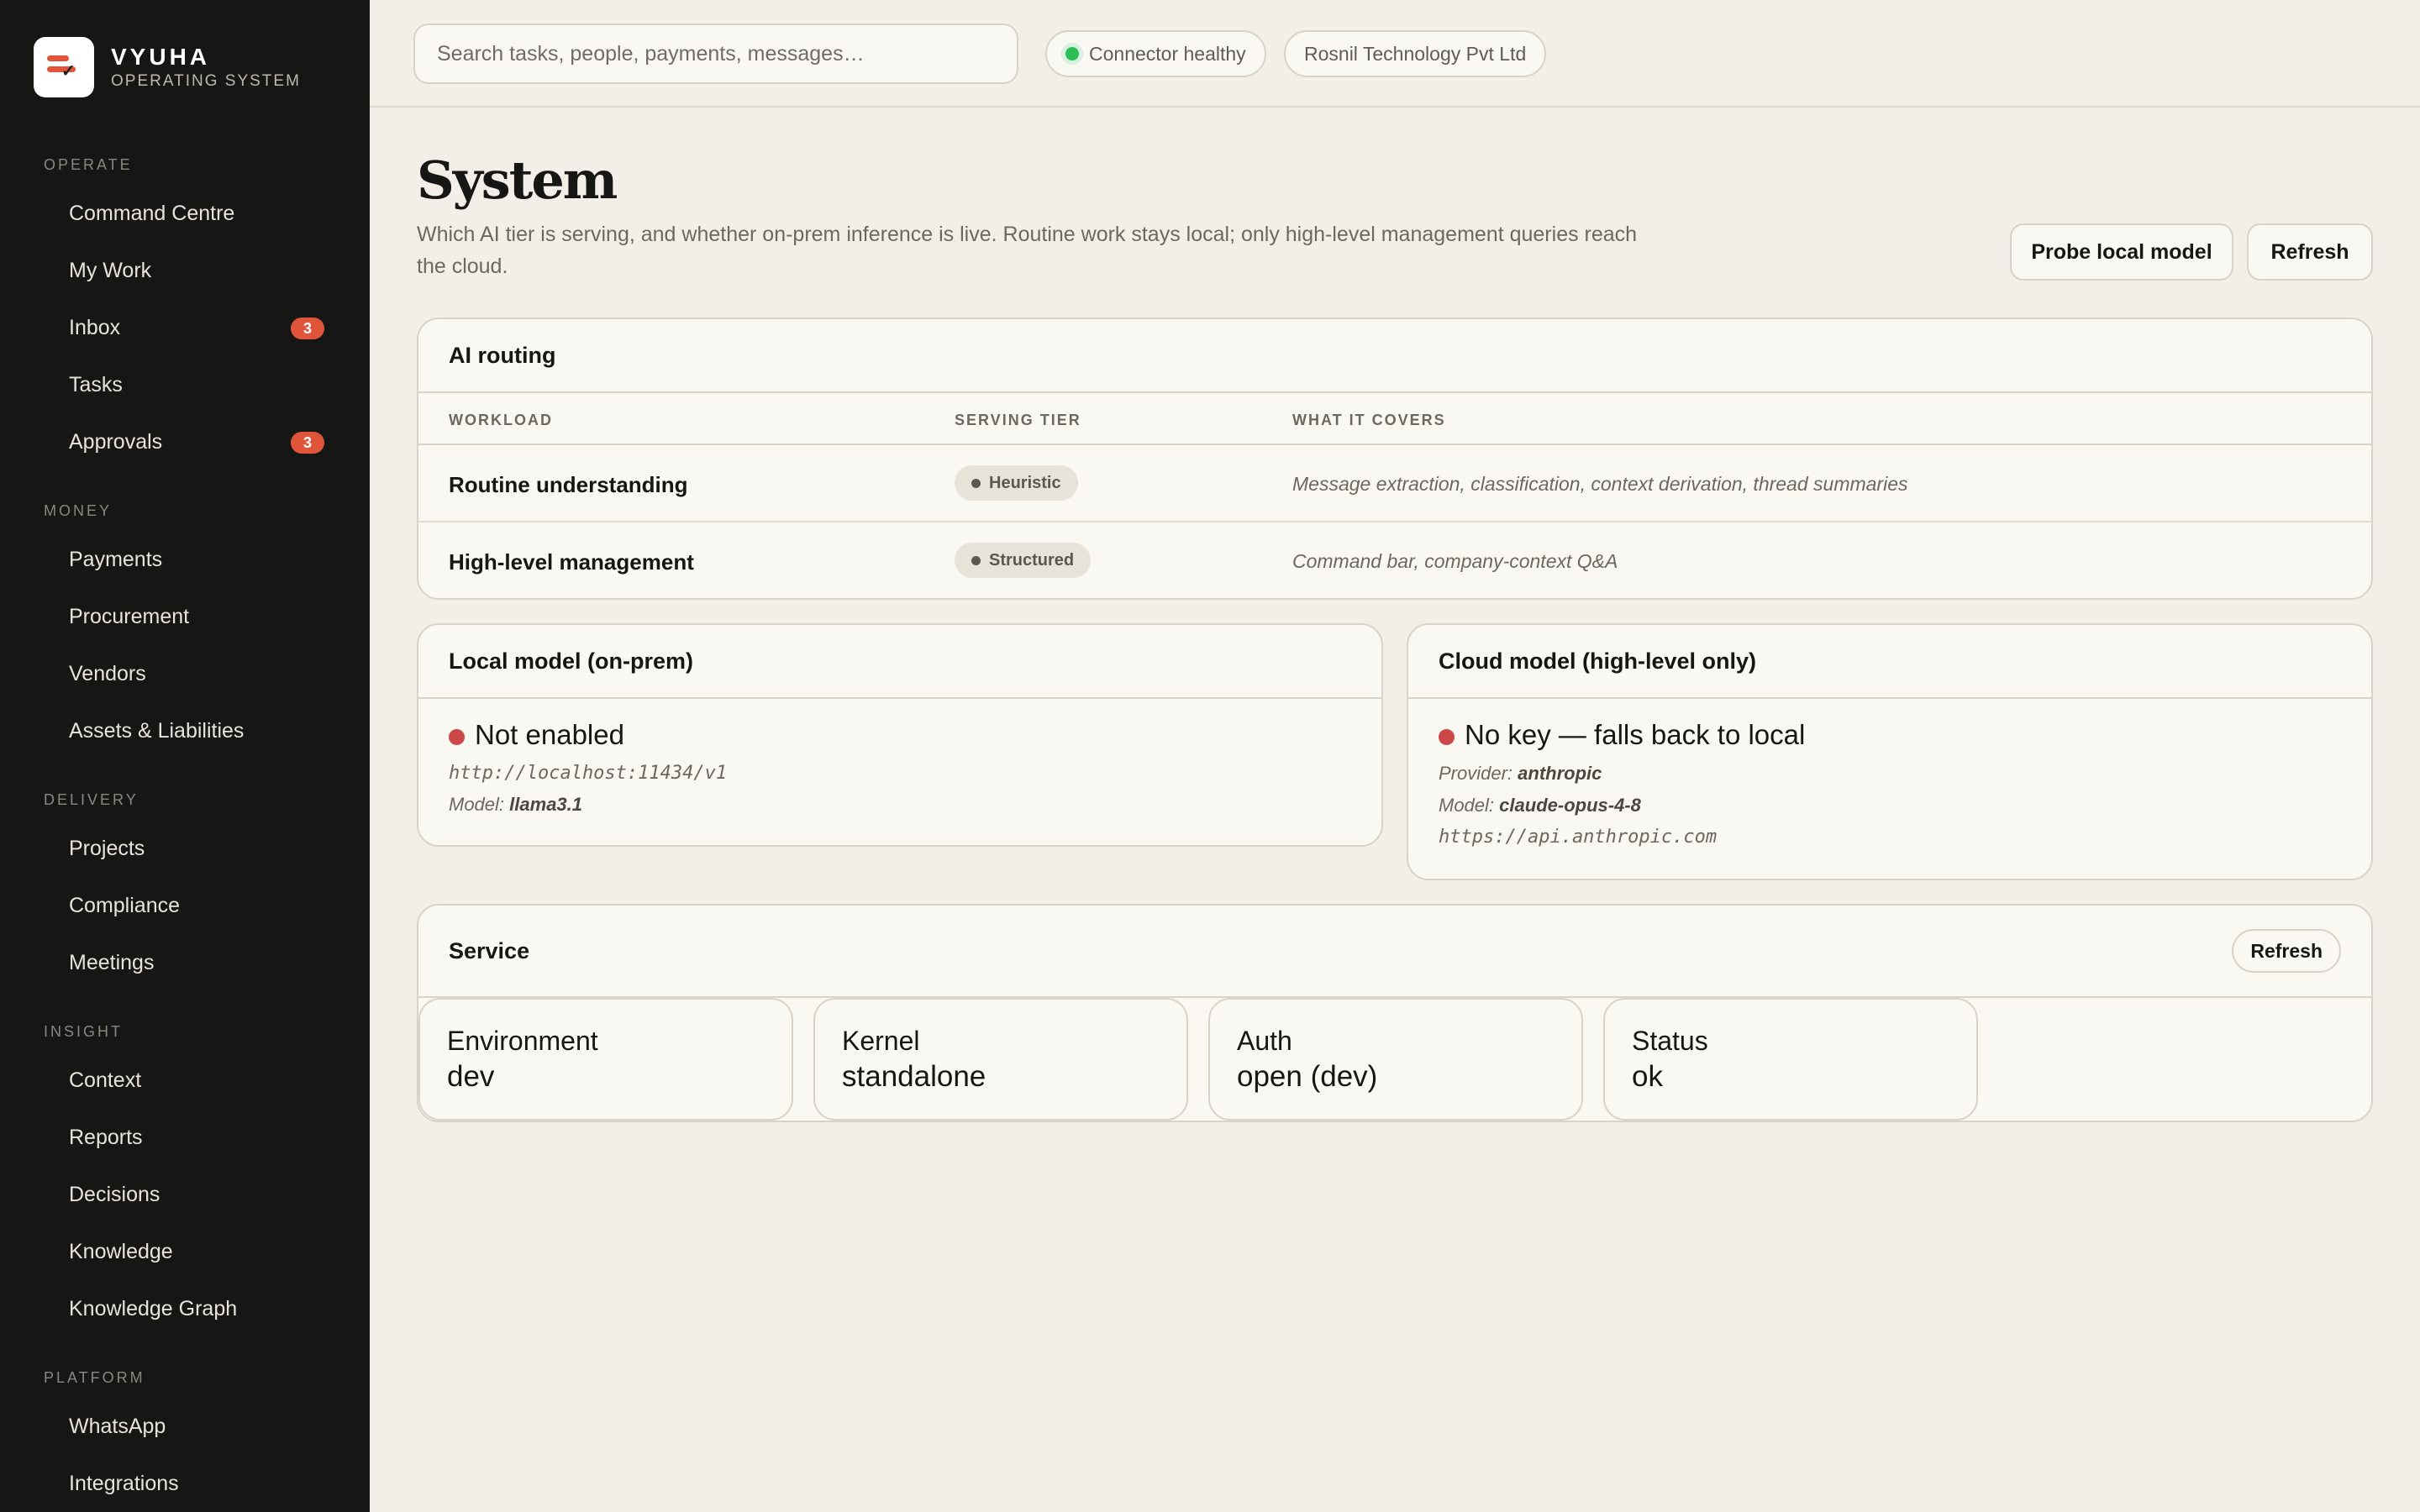 The image size is (2420, 1512). Describe the element at coordinates (124, 1483) in the screenshot. I see `sidebar-item-label: Integrations` at that location.